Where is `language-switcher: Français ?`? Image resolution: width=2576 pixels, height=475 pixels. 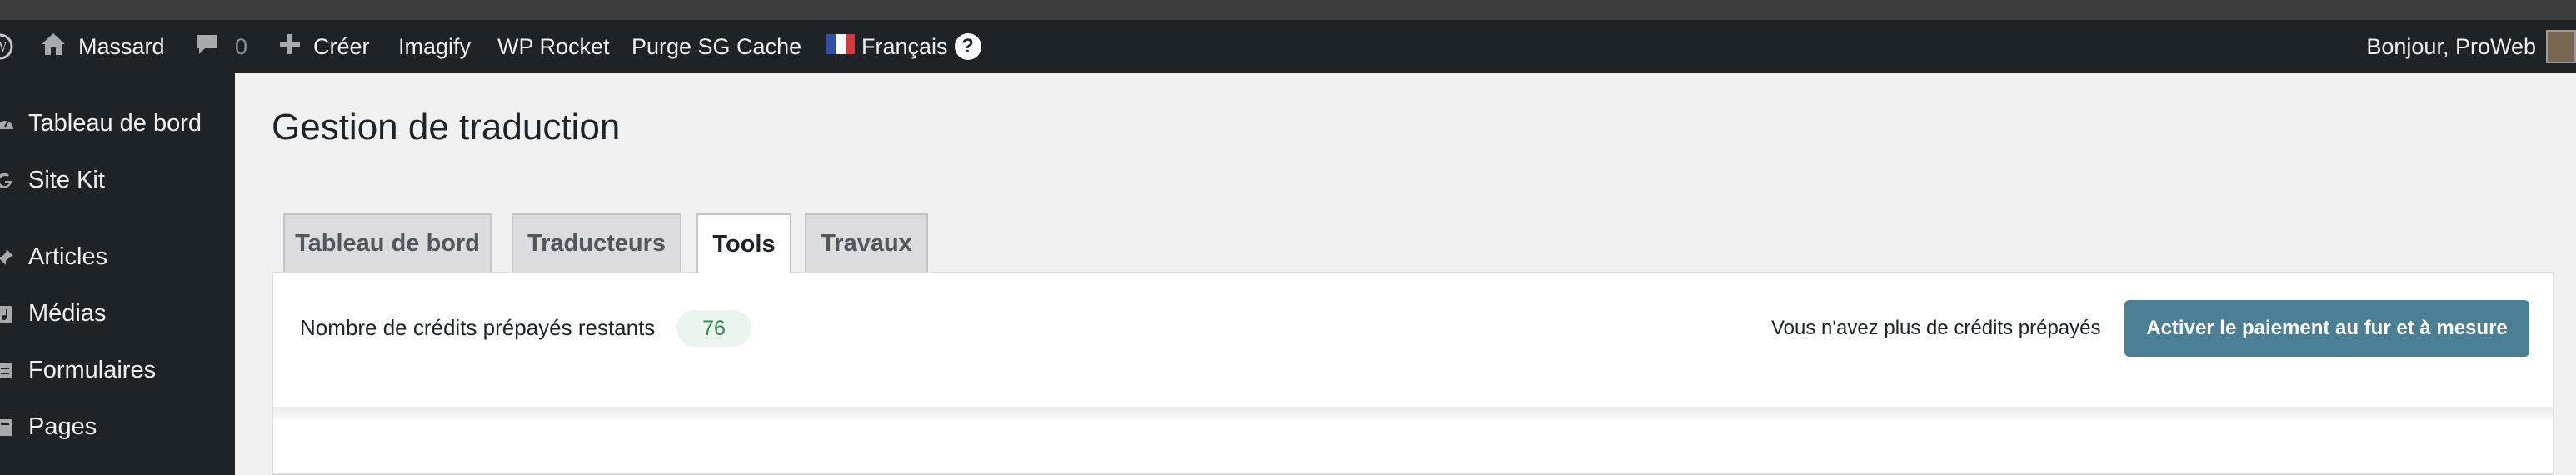 language-switcher: Français ? is located at coordinates (903, 46).